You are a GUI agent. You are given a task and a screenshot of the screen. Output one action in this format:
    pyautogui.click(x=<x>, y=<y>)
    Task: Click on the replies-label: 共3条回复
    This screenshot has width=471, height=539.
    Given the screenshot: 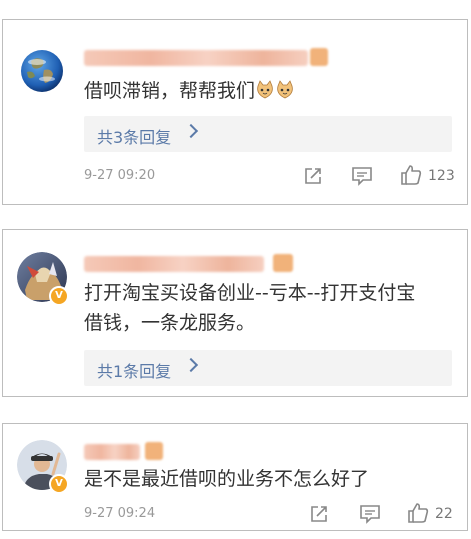 What is the action you would take?
    pyautogui.click(x=134, y=137)
    